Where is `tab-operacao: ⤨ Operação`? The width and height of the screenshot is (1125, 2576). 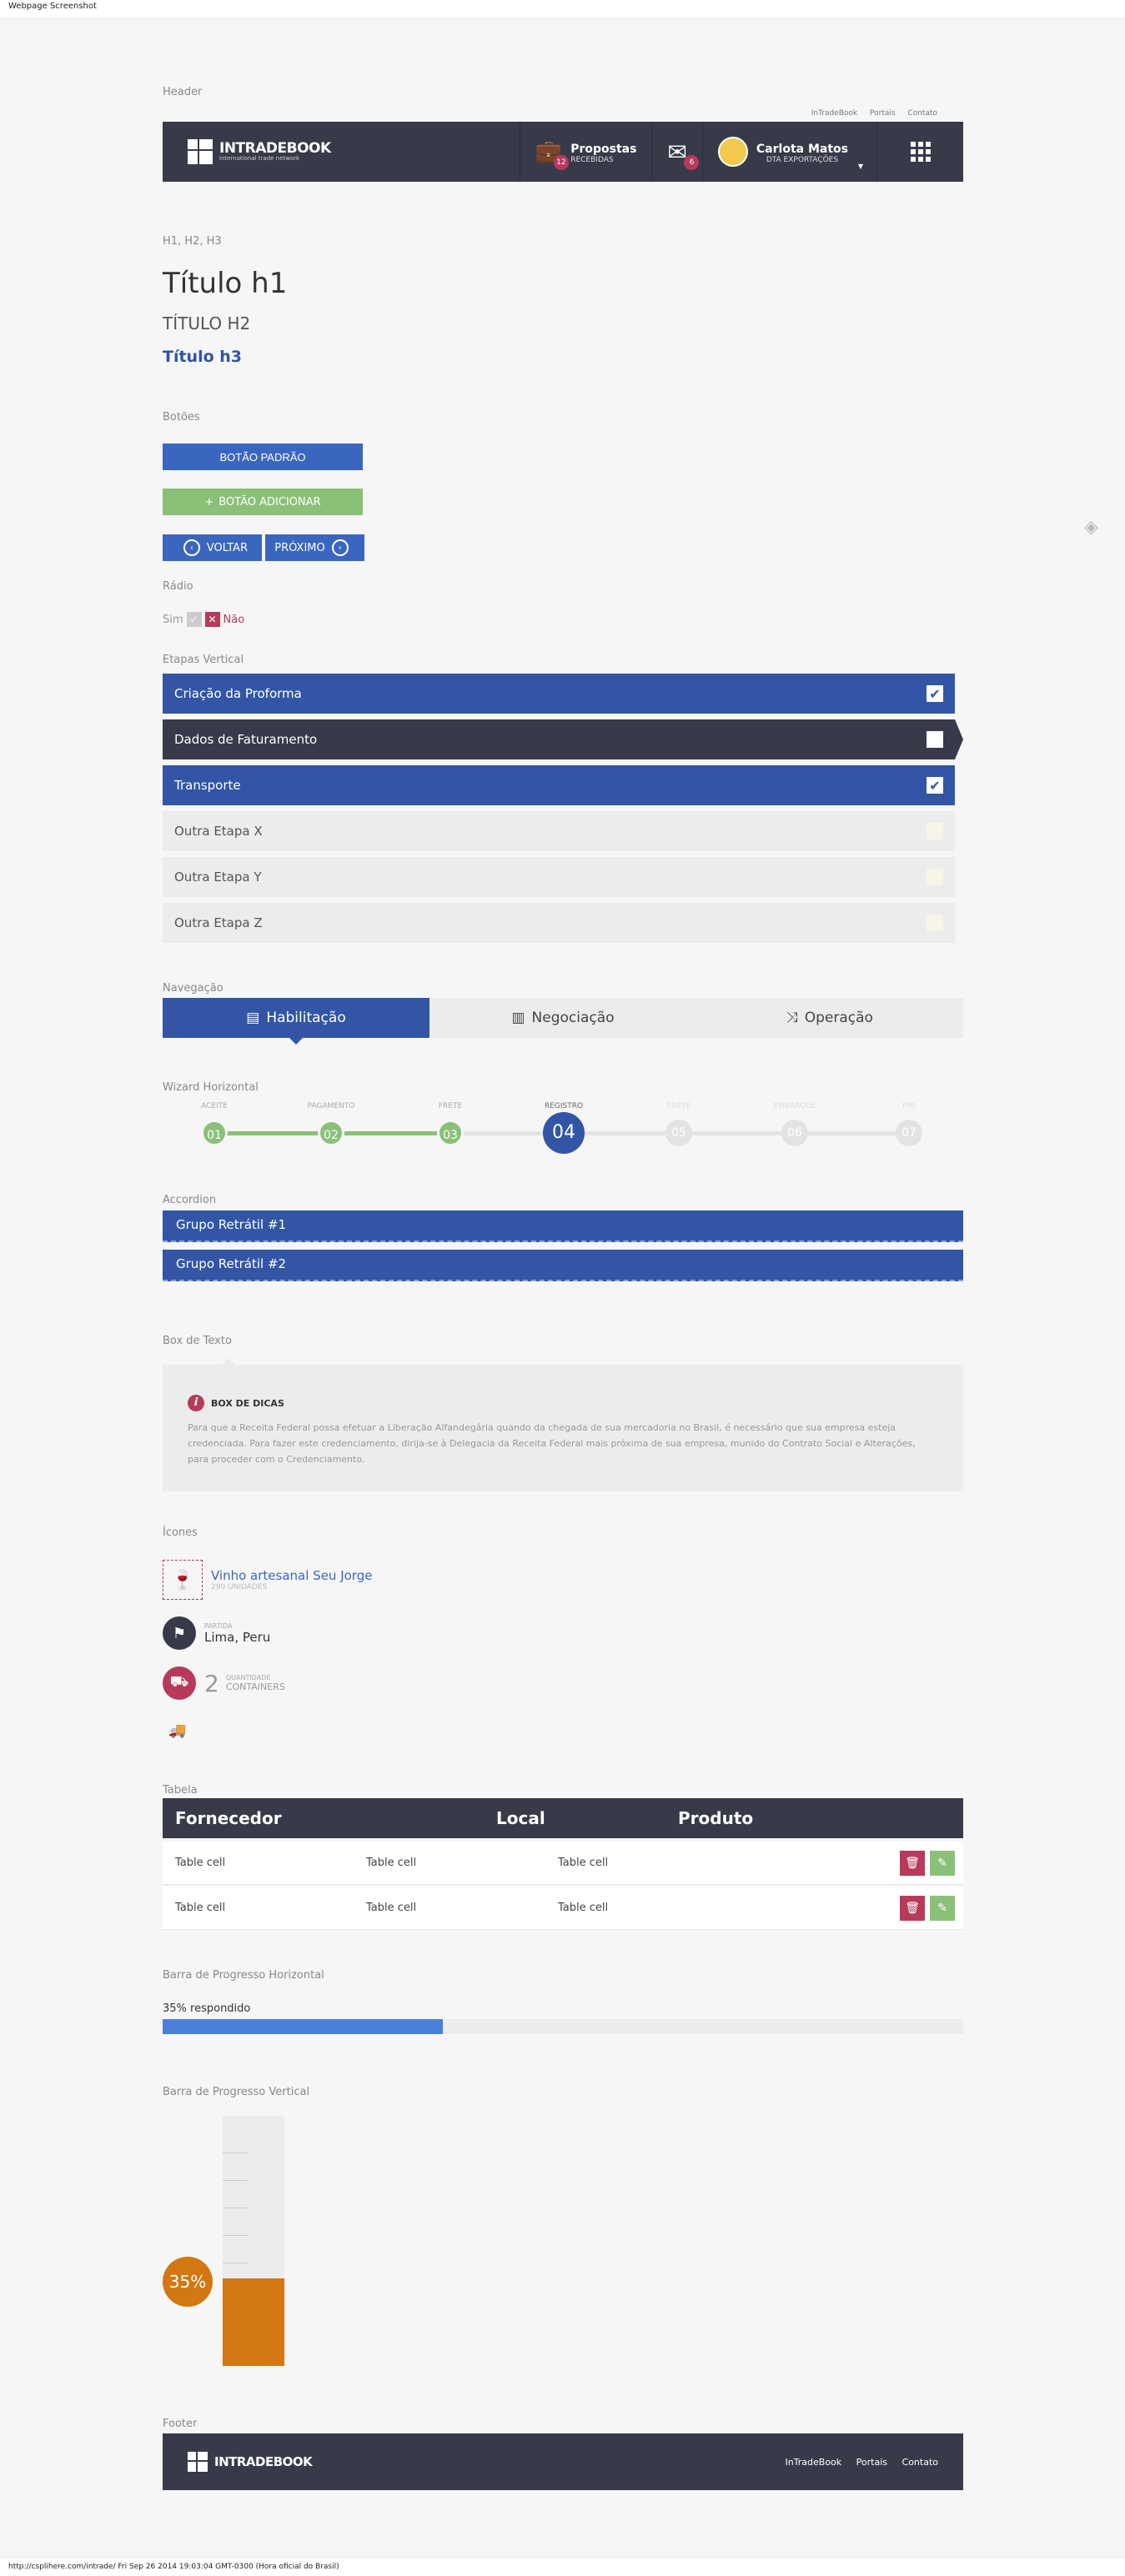
tab-operacao: ⤨ Operação is located at coordinates (829, 1018).